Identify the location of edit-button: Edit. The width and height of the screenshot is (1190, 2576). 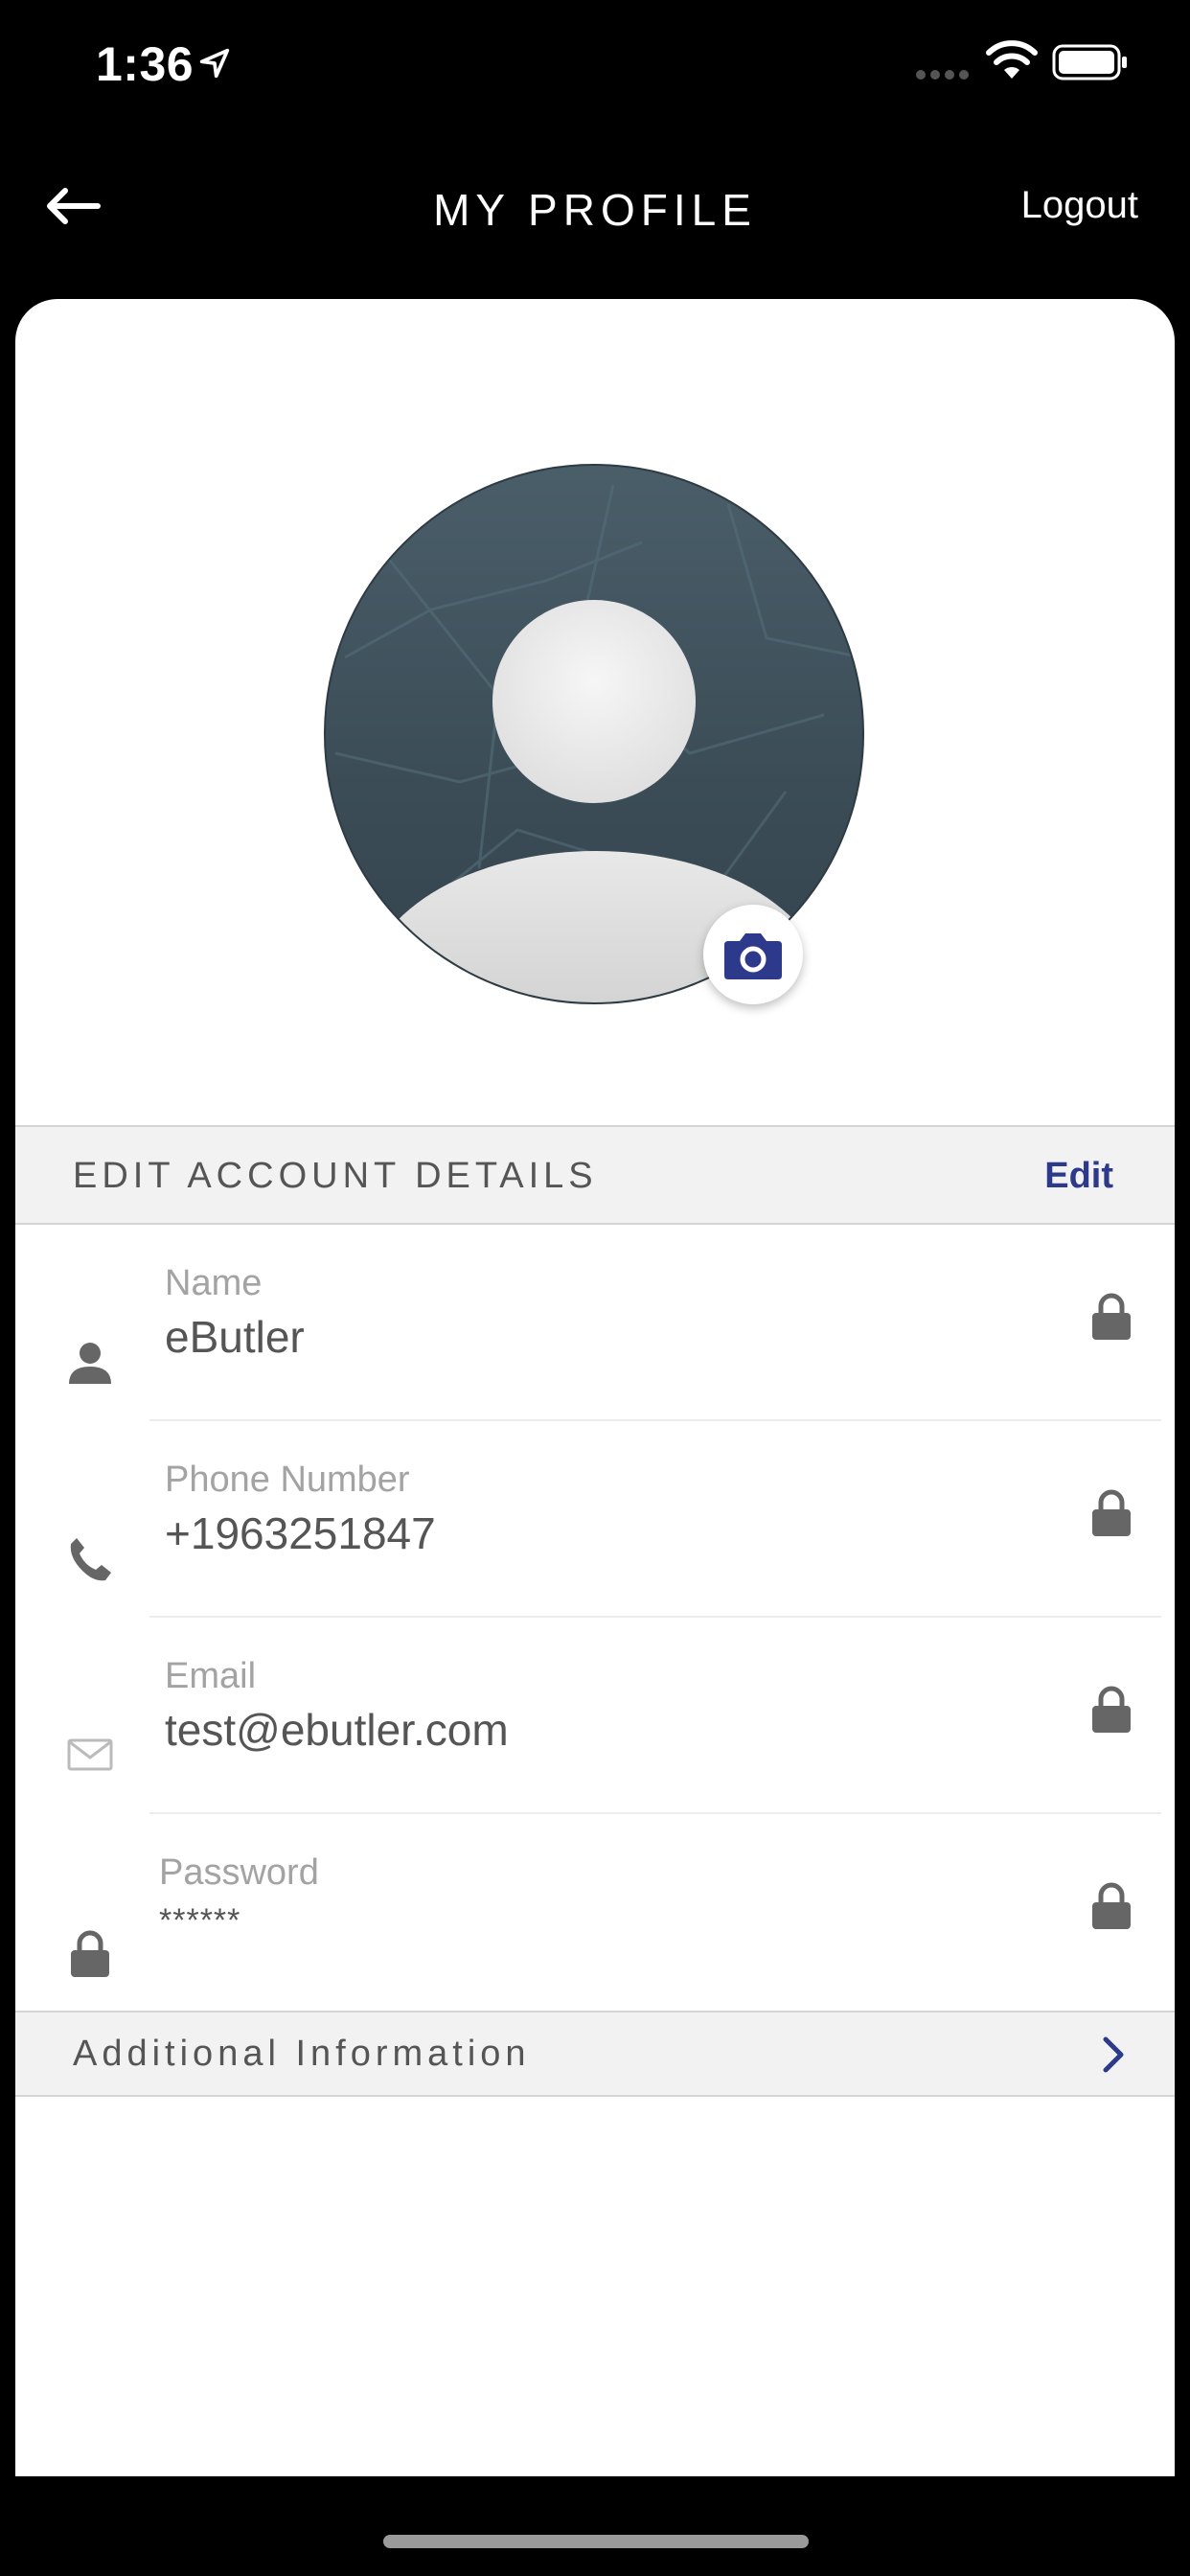
(1078, 1176).